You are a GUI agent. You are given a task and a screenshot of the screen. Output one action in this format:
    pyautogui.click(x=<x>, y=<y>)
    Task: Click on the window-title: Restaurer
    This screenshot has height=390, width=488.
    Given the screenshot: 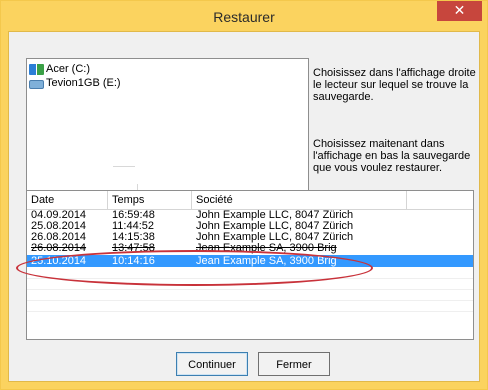 What is the action you would take?
    pyautogui.click(x=244, y=17)
    